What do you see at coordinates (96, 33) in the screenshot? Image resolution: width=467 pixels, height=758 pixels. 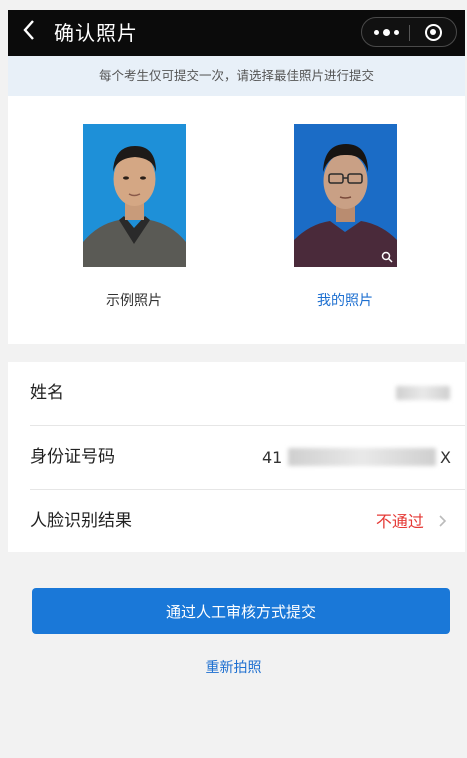 I see `page-title: 确认照片` at bounding box center [96, 33].